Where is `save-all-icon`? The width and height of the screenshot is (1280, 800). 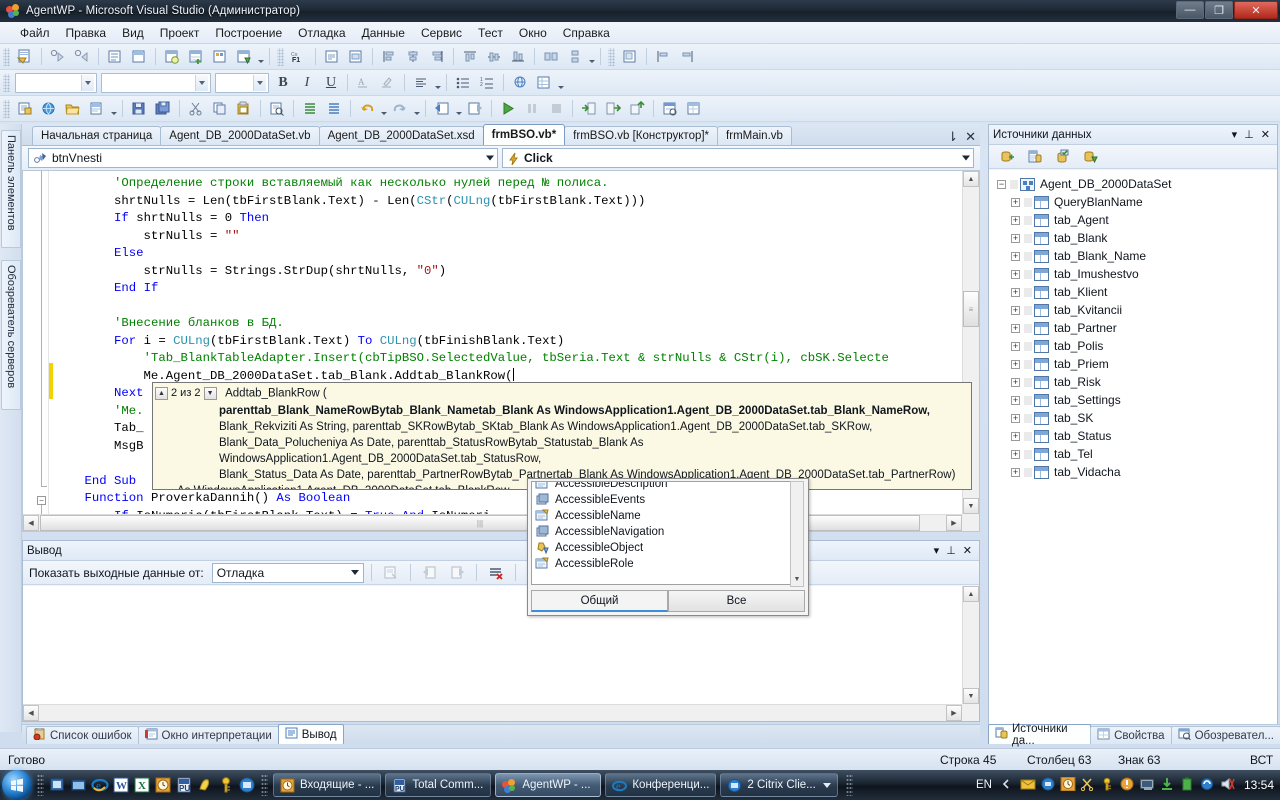 save-all-icon is located at coordinates (163, 108).